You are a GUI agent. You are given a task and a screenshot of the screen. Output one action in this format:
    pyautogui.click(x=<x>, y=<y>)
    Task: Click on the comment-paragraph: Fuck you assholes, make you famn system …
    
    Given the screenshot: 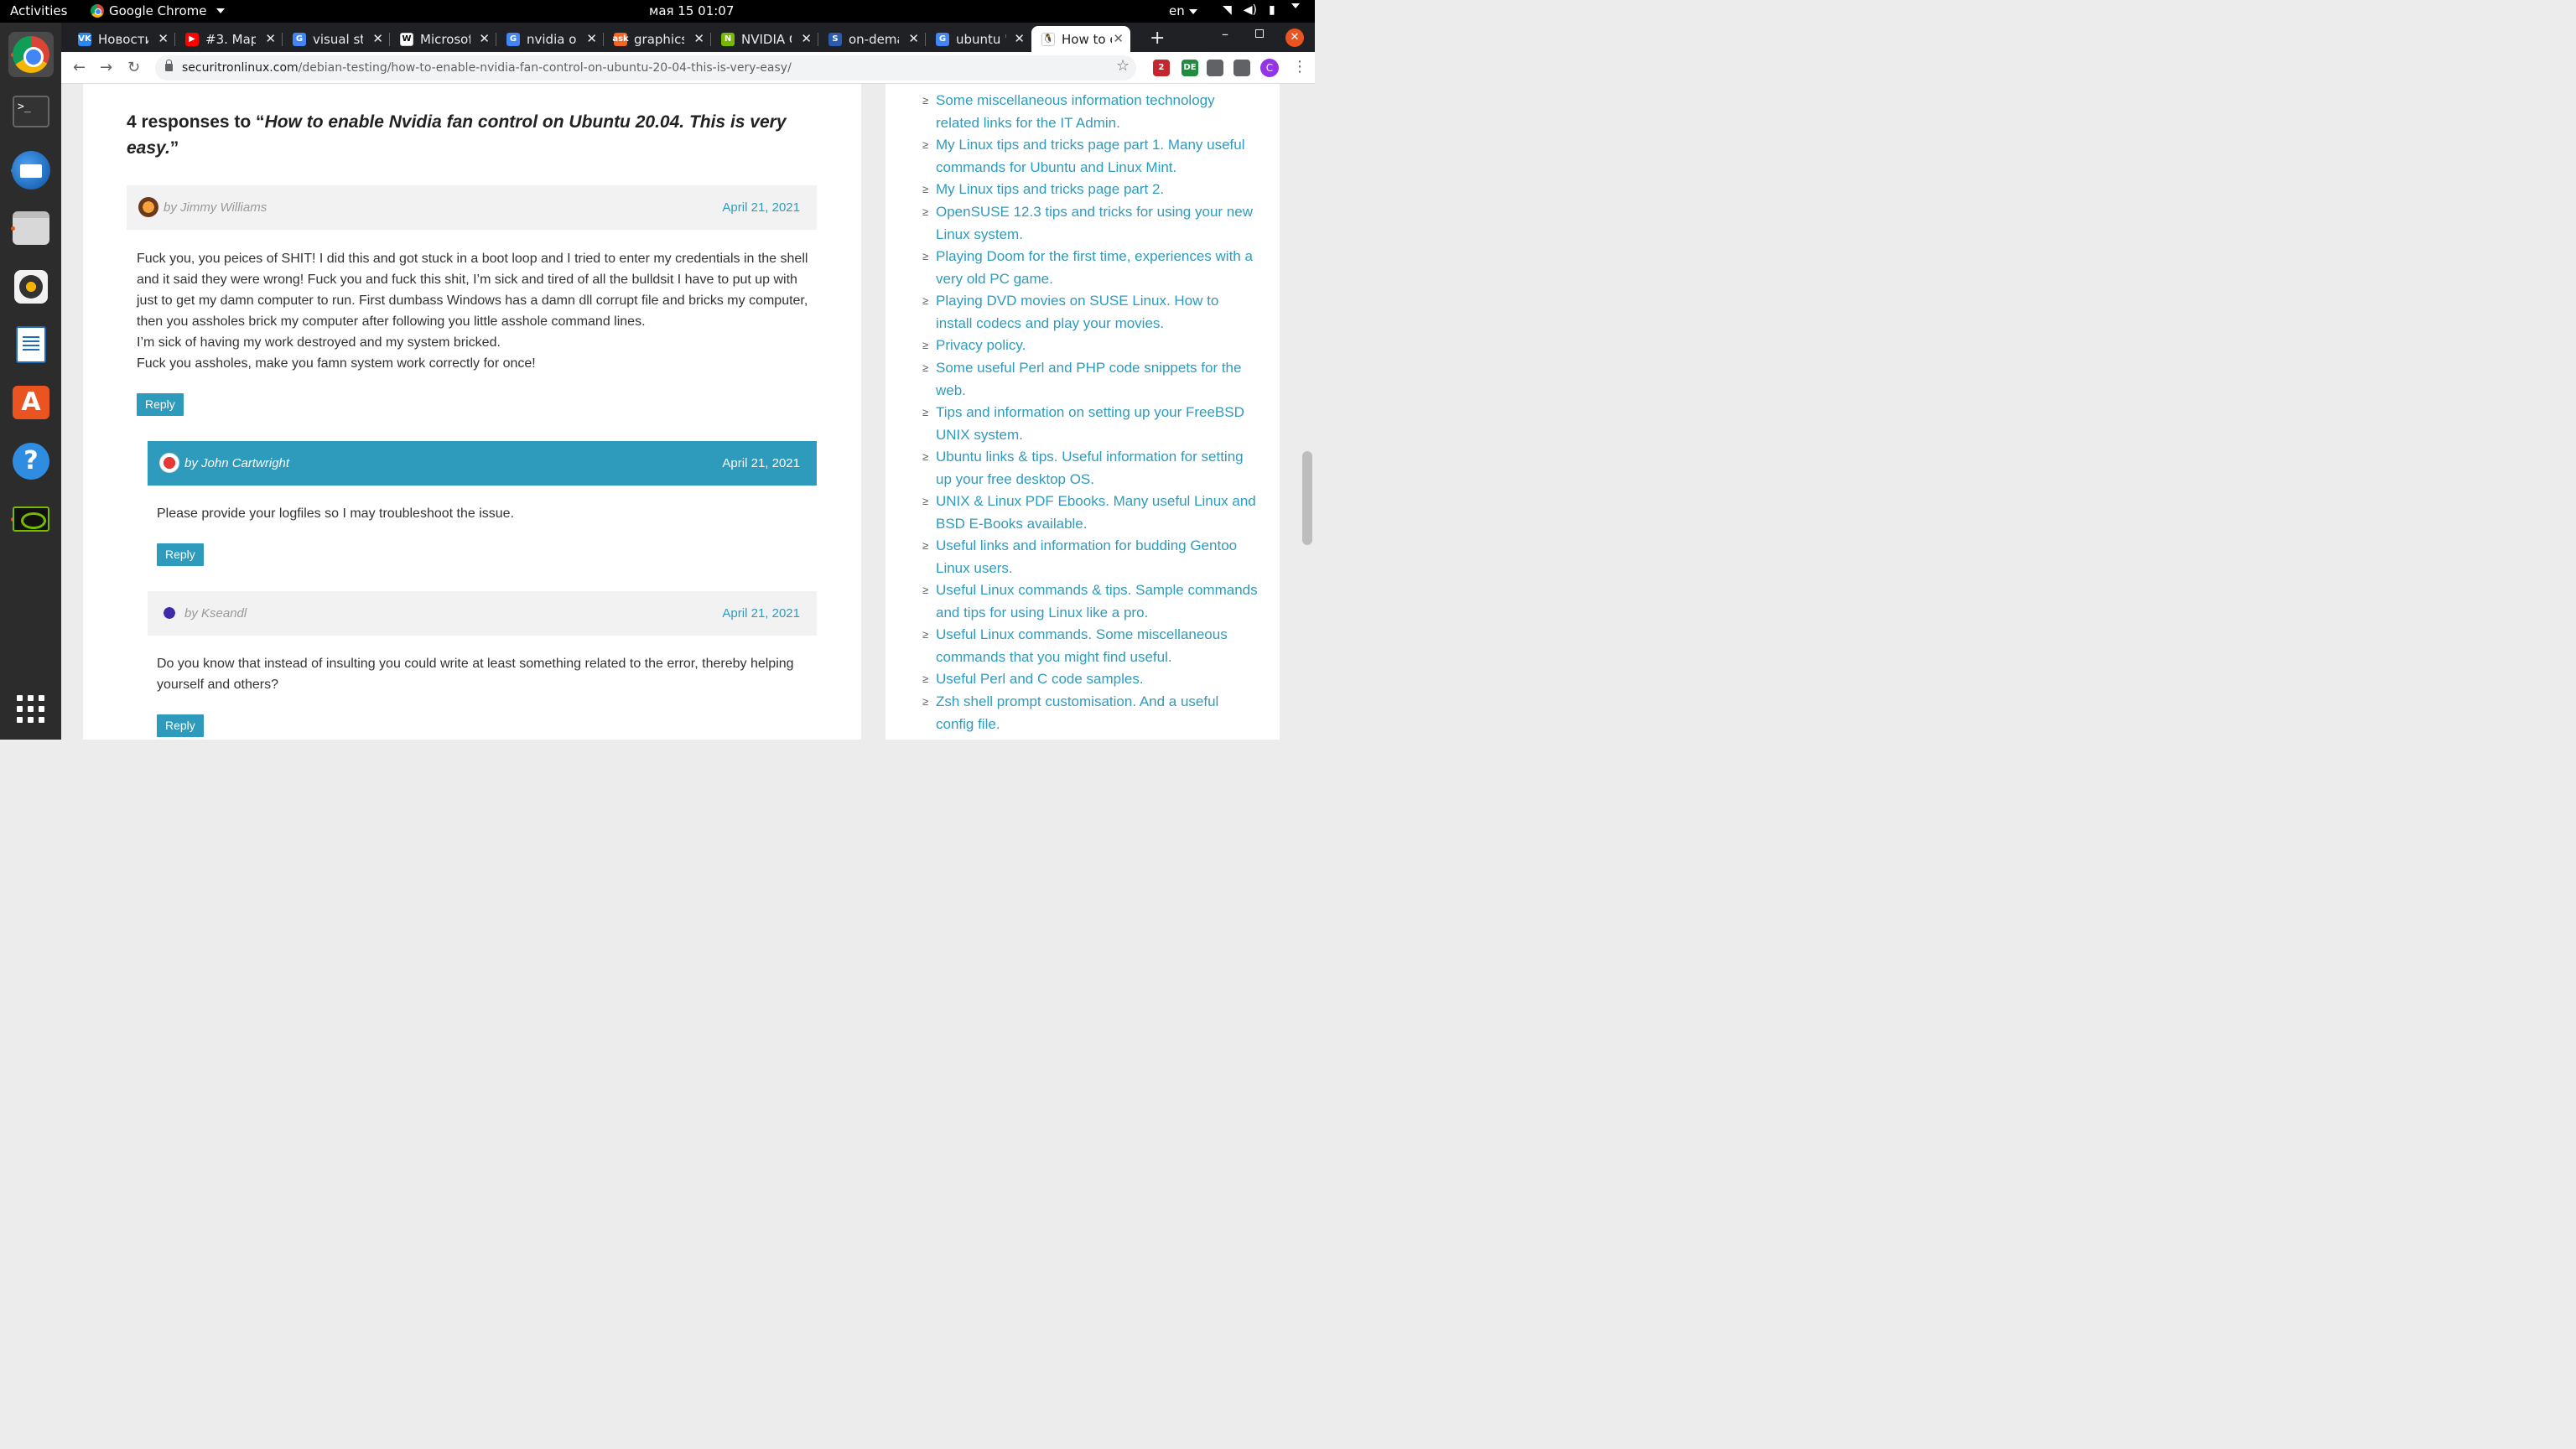 What is the action you would take?
    pyautogui.click(x=336, y=363)
    